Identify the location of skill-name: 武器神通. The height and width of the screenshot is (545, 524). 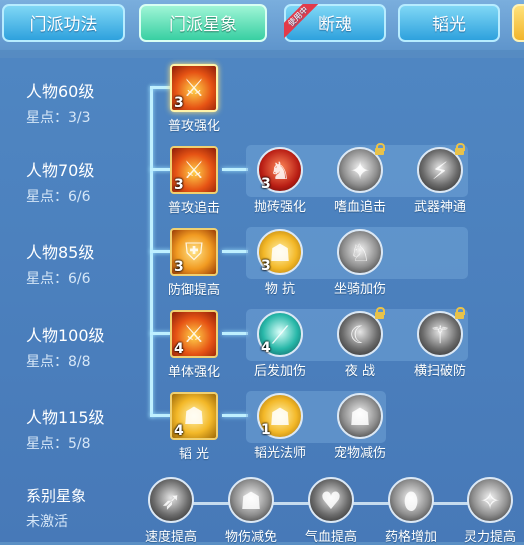
(439, 207).